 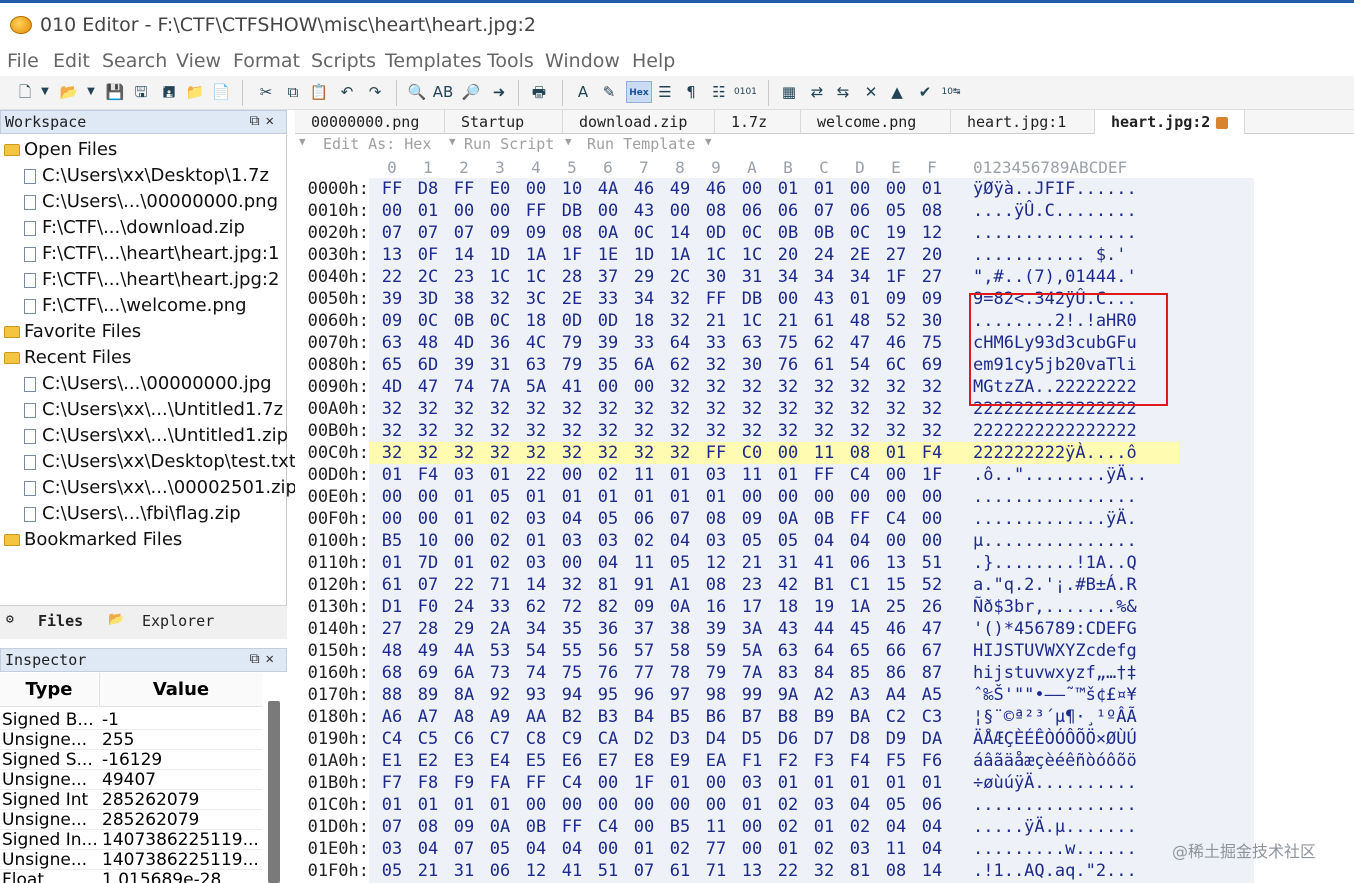 I want to click on hex-byte: 39, so click(x=608, y=343).